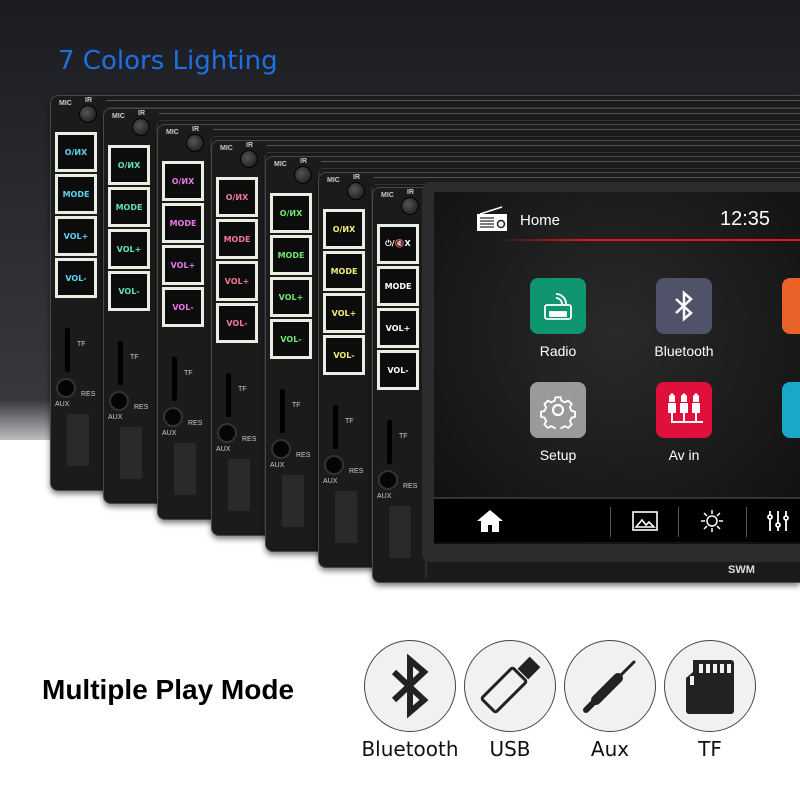 The image size is (800, 800). What do you see at coordinates (746, 522) in the screenshot?
I see `dock-separator` at bounding box center [746, 522].